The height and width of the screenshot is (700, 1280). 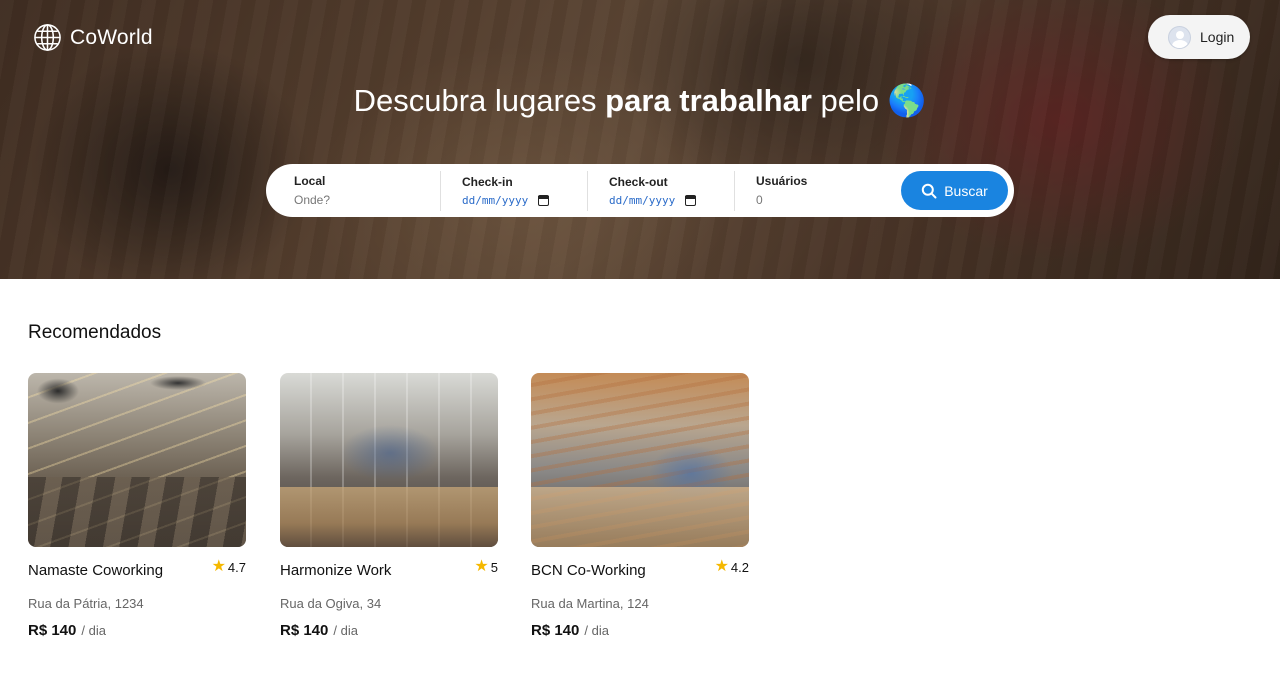 What do you see at coordinates (660, 190) in the screenshot?
I see `checkout-field: Check-out dd/mm/yyyy` at bounding box center [660, 190].